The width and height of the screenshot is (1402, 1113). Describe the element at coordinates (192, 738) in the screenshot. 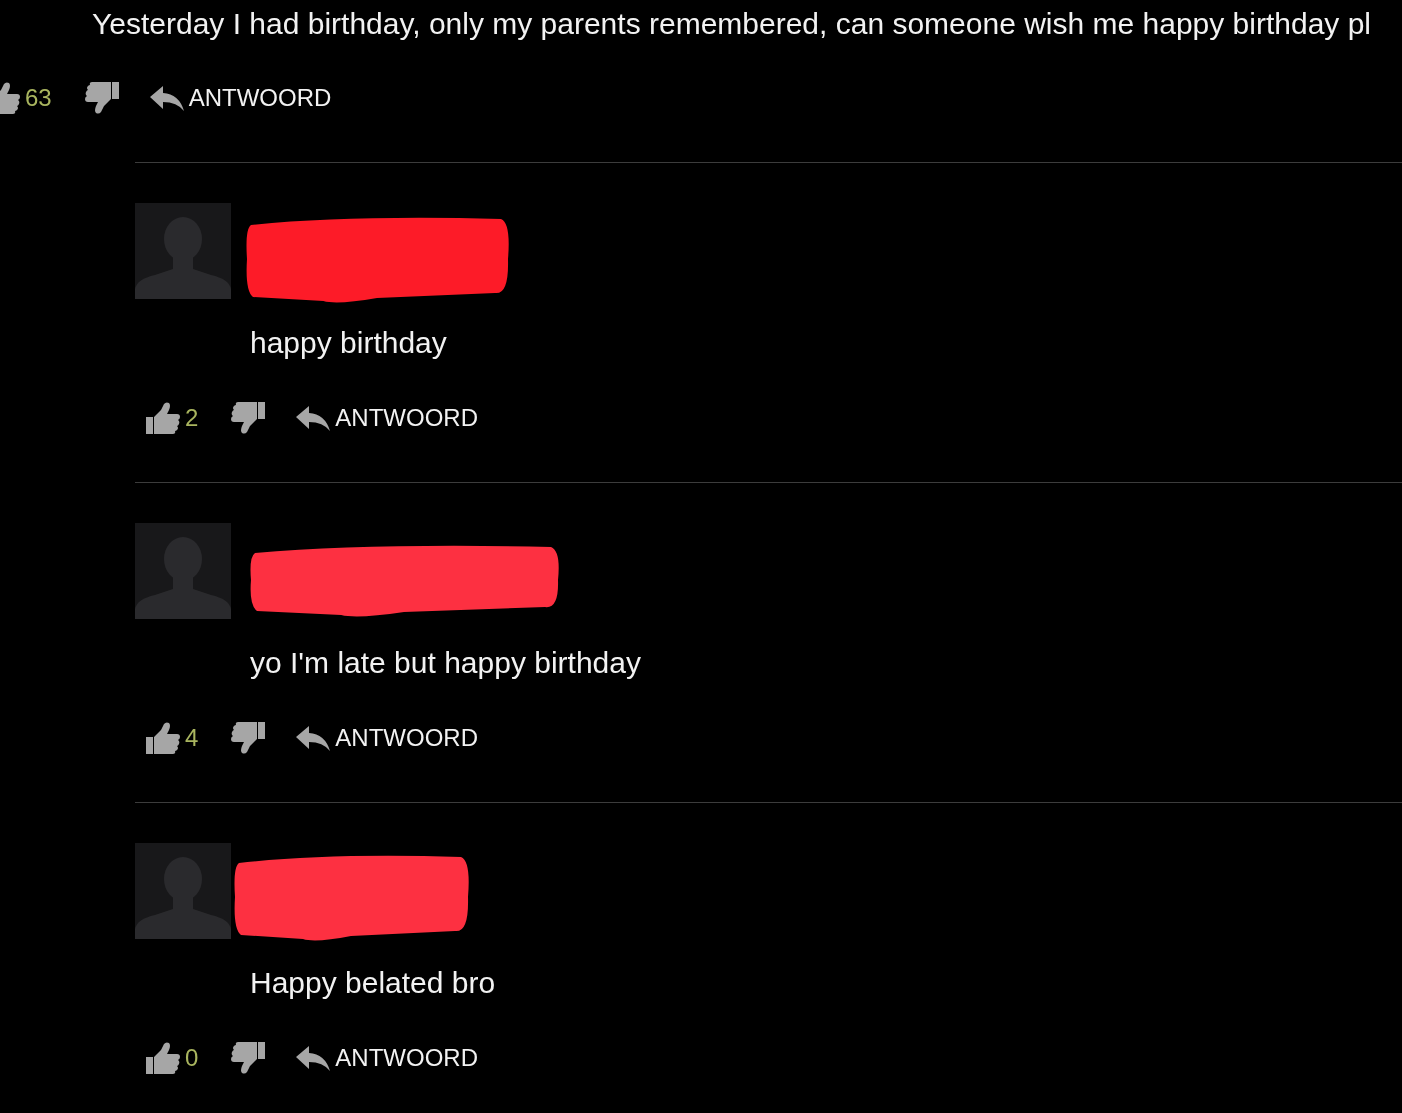

I see `like-count: 4` at that location.